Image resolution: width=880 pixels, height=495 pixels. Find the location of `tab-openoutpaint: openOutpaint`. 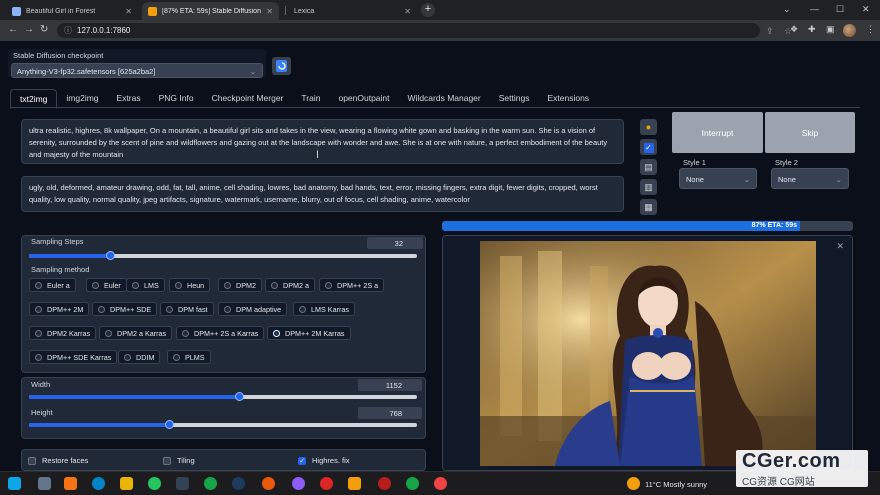

tab-openoutpaint: openOutpaint is located at coordinates (363, 99).